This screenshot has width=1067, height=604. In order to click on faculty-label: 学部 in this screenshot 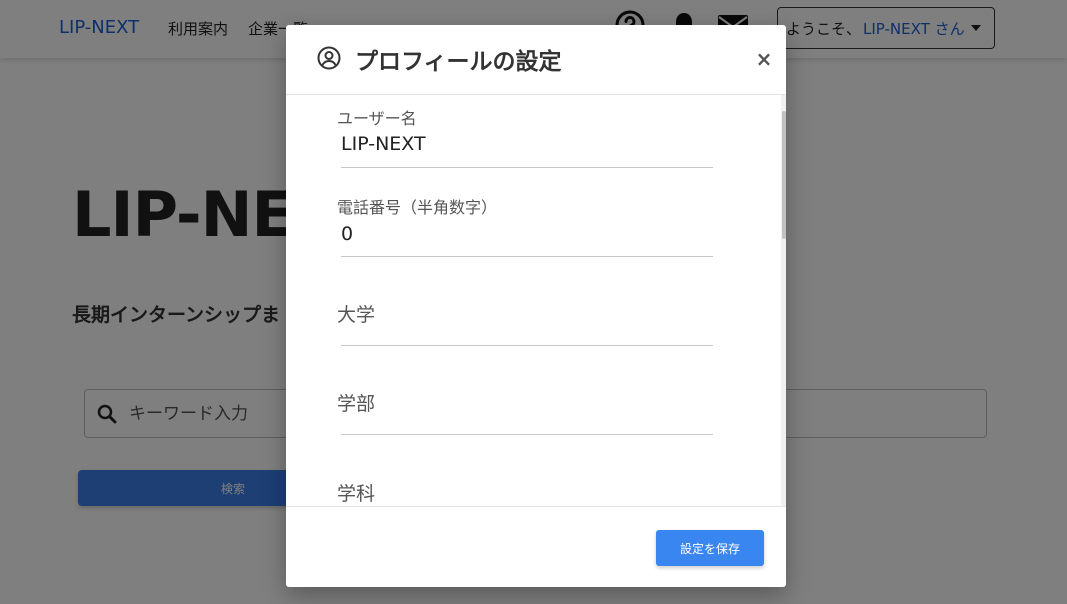, I will do `click(356, 404)`.